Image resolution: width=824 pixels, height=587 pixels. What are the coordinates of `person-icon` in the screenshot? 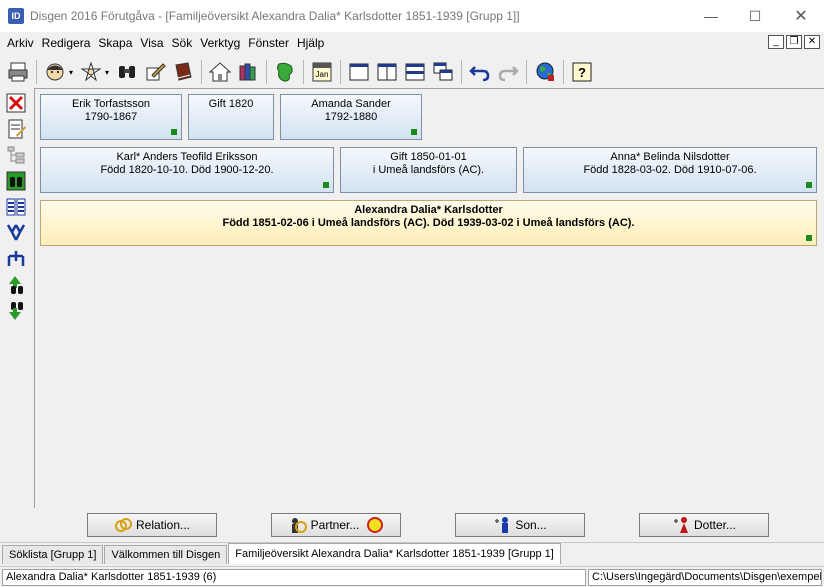 It's located at (55, 72).